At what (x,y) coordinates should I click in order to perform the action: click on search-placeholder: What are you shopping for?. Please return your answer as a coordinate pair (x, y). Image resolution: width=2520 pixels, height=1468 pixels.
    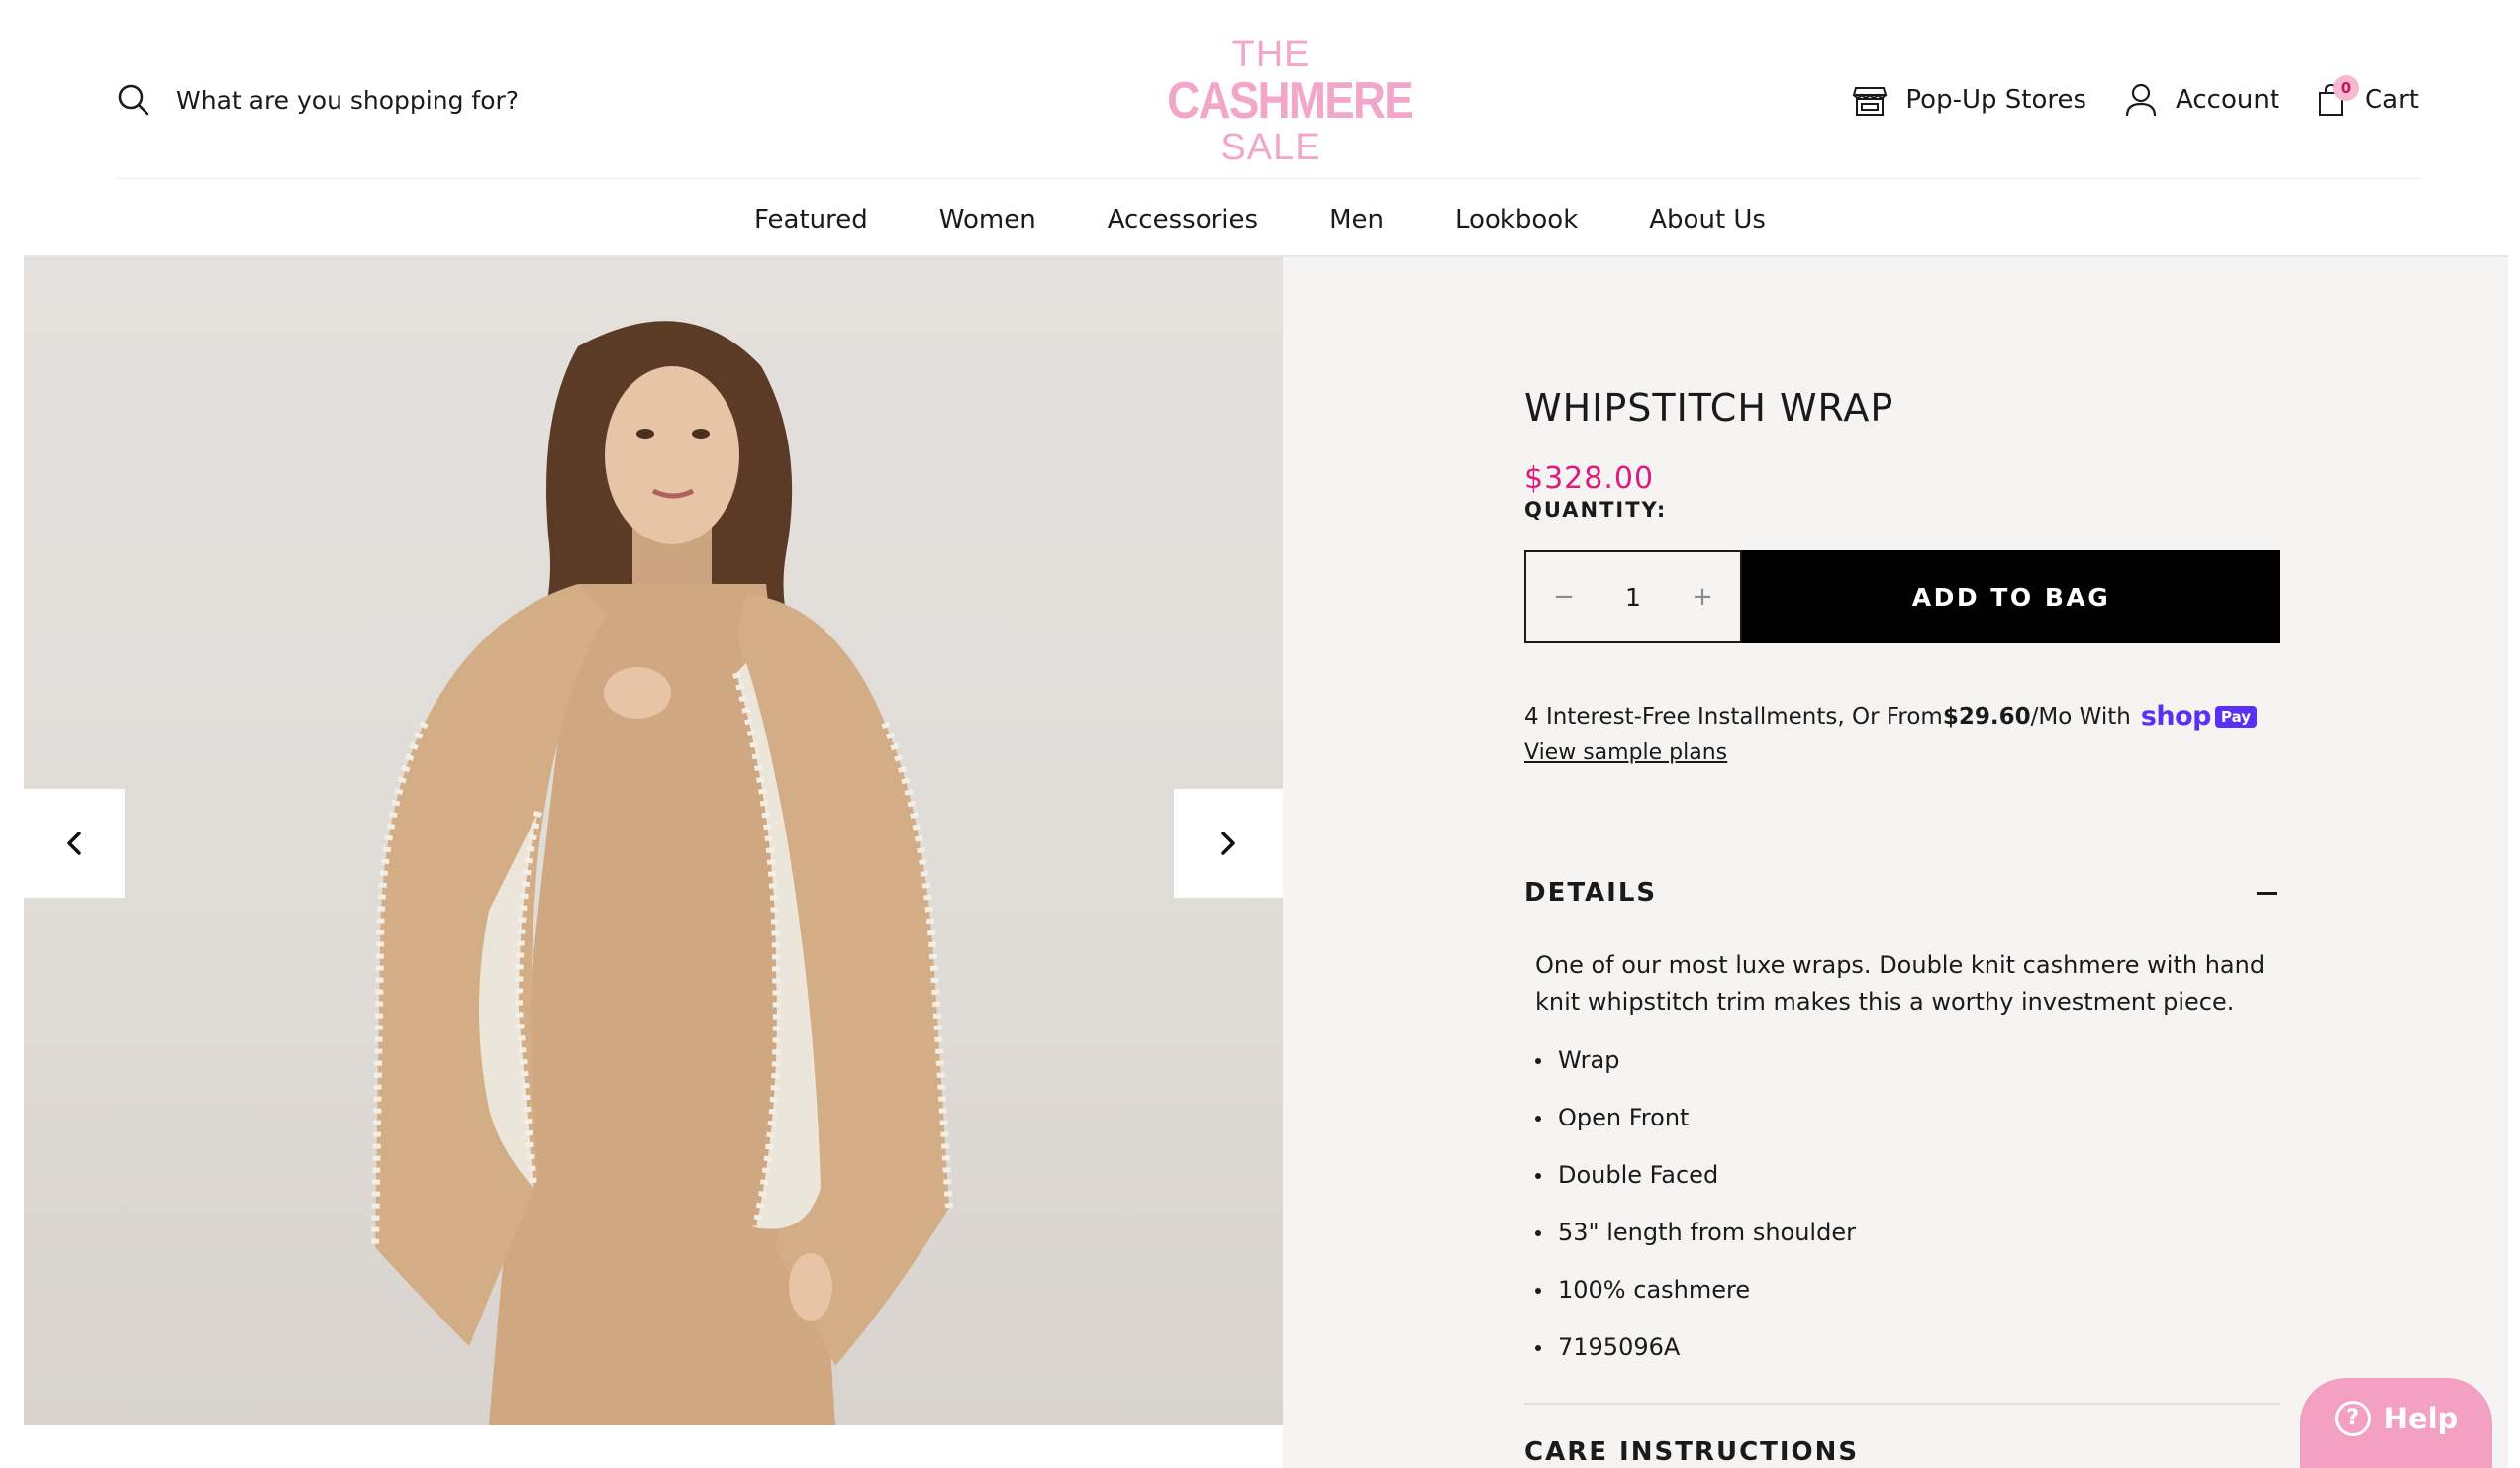
    Looking at the image, I should click on (348, 100).